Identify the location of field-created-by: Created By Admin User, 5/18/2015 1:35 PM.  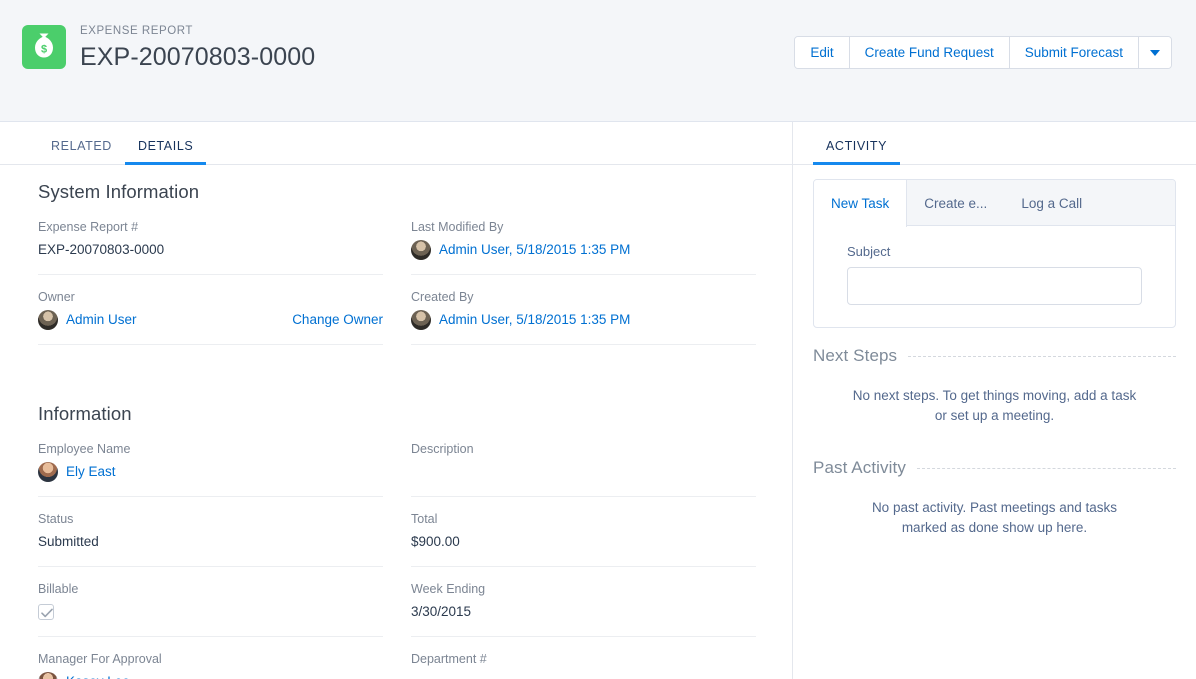
(583, 317).